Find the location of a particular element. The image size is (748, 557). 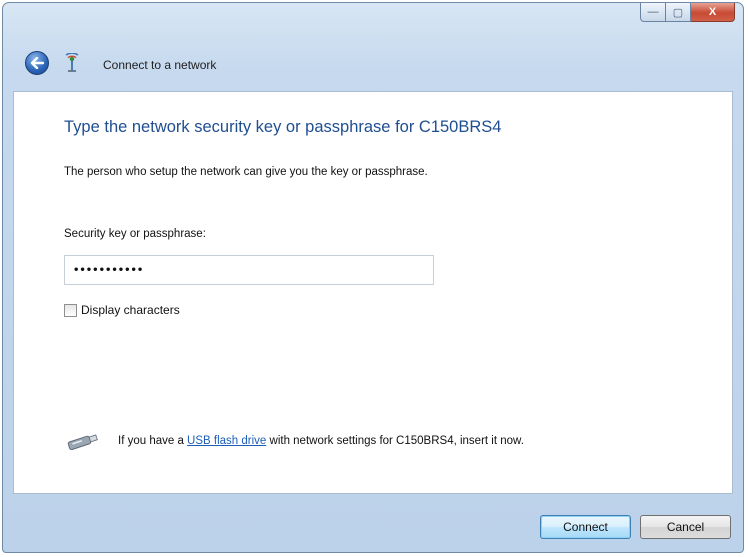

navigation-bar: Connect to a network is located at coordinates (373, 66).